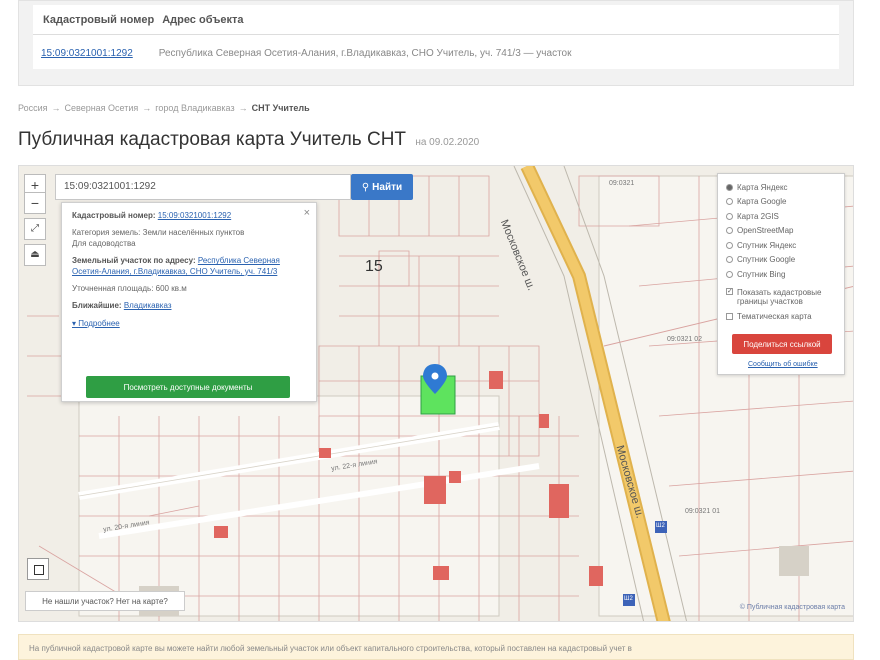  Describe the element at coordinates (767, 245) in the screenshot. I see `layer-label: Спутник Яндекс` at that location.